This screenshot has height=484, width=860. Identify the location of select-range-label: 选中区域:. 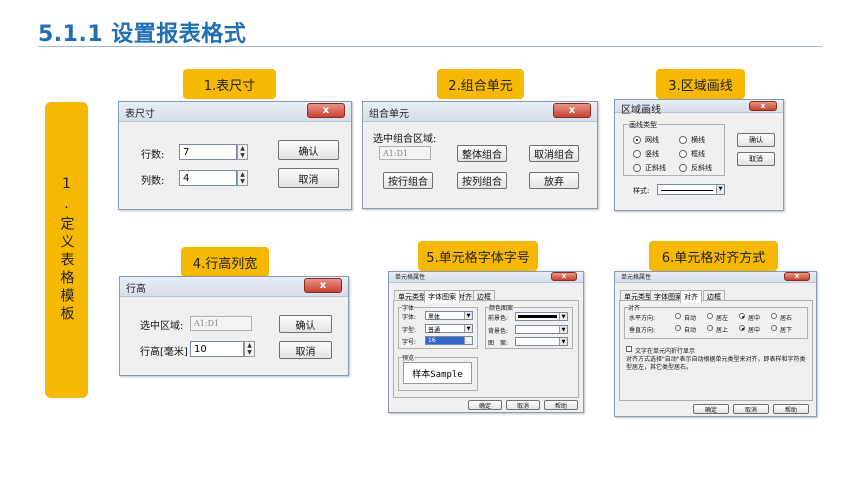
(162, 326).